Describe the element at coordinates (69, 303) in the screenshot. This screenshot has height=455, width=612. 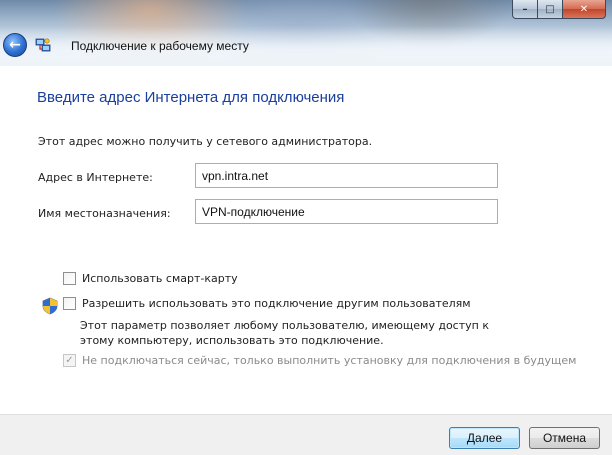
I see `allow-others-checkbox` at that location.